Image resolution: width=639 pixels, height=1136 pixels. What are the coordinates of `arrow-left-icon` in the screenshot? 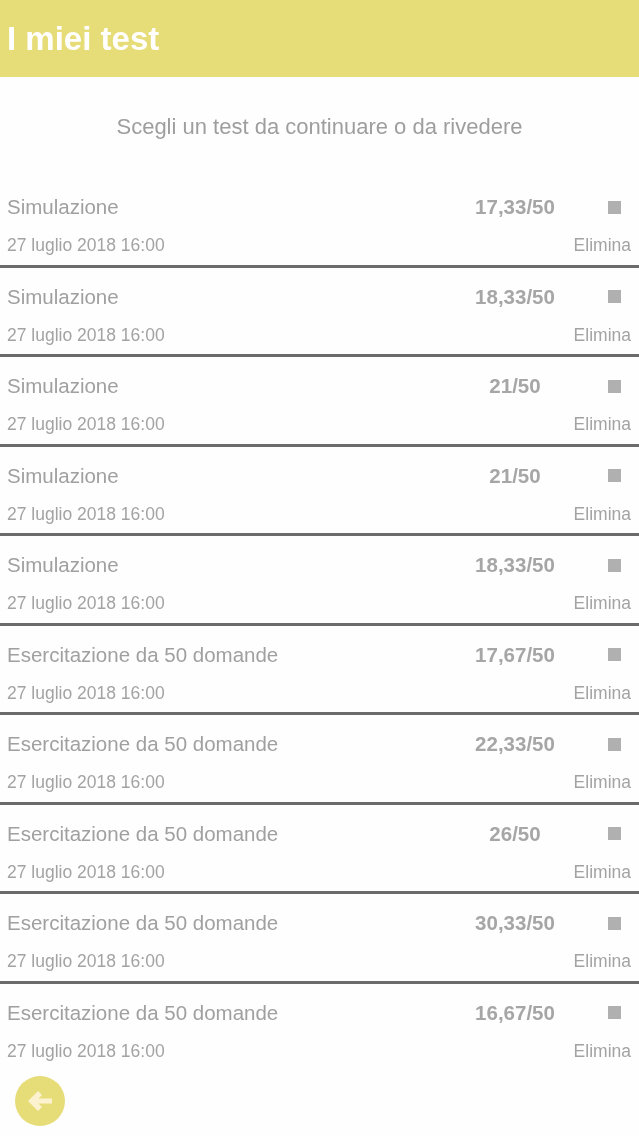 It's located at (40, 1101).